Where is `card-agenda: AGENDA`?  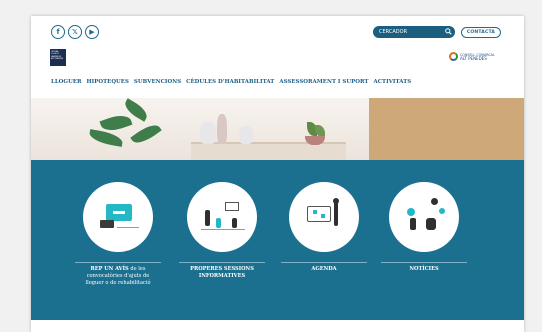 card-agenda: AGENDA is located at coordinates (324, 227).